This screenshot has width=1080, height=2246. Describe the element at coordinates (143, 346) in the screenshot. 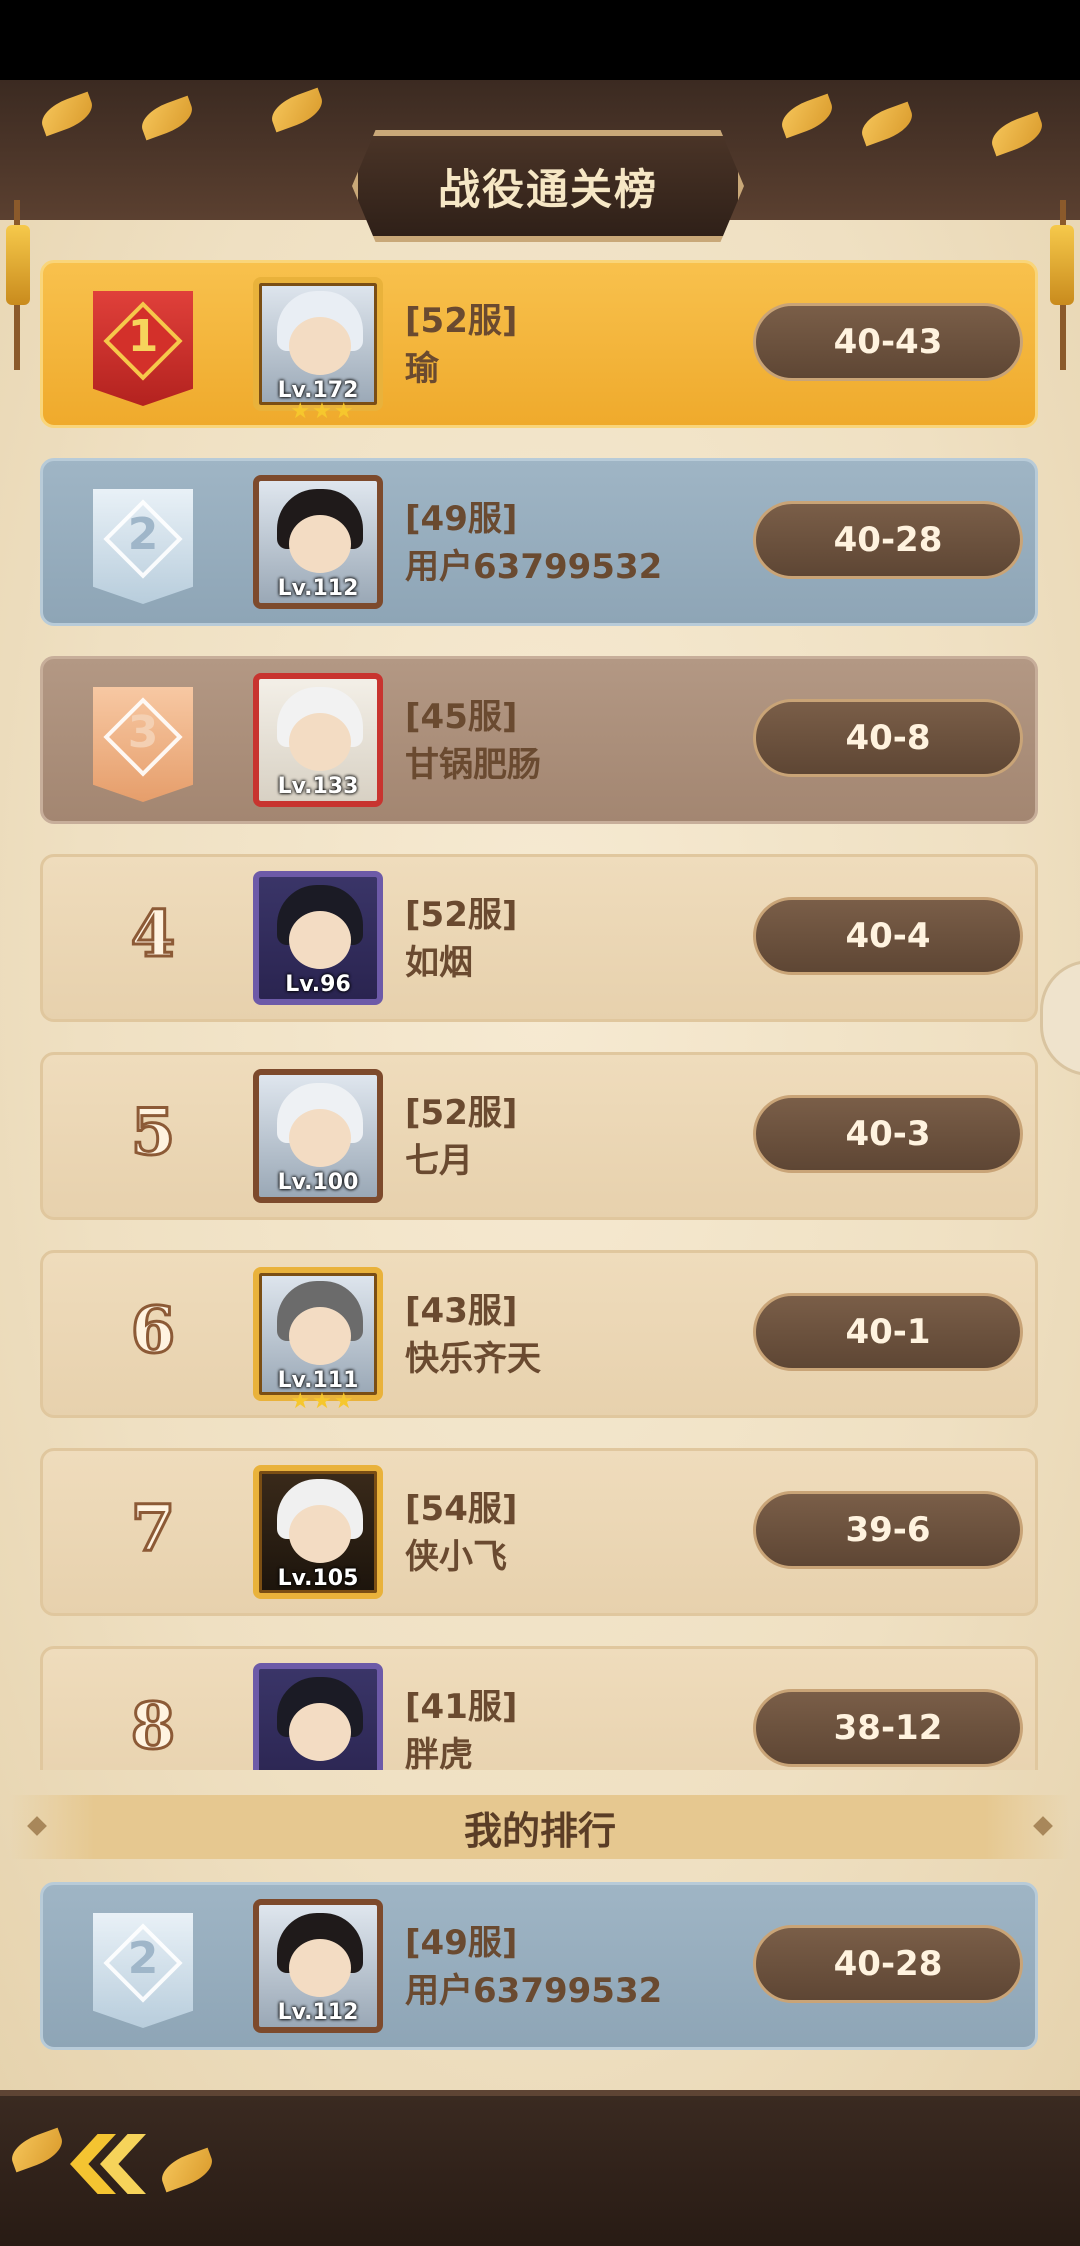

I see `rank-gold-ribbon-icon: 1` at that location.